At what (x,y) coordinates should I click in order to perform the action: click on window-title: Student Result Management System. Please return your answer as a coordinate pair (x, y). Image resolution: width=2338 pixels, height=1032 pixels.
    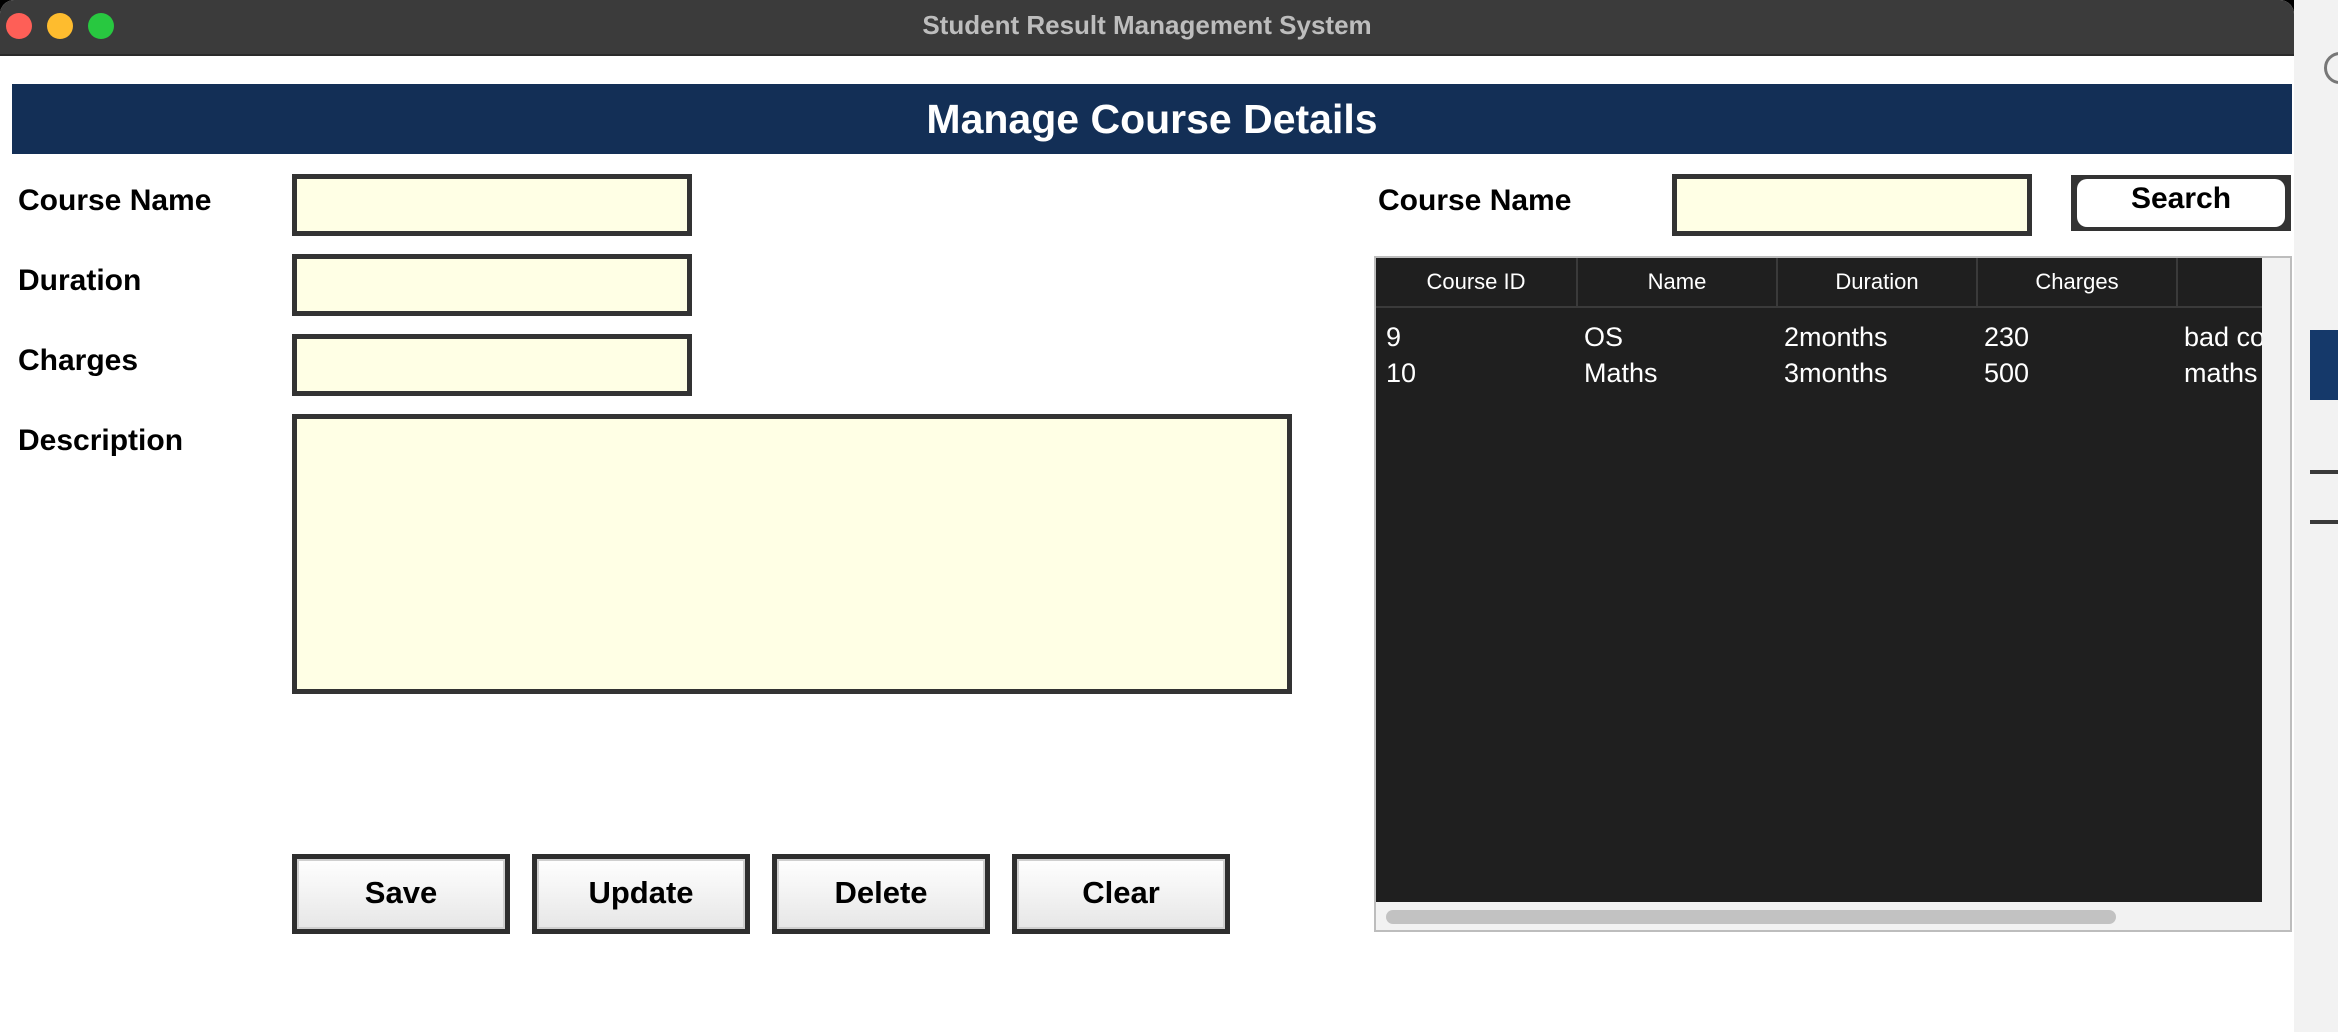
    Looking at the image, I should click on (1147, 25).